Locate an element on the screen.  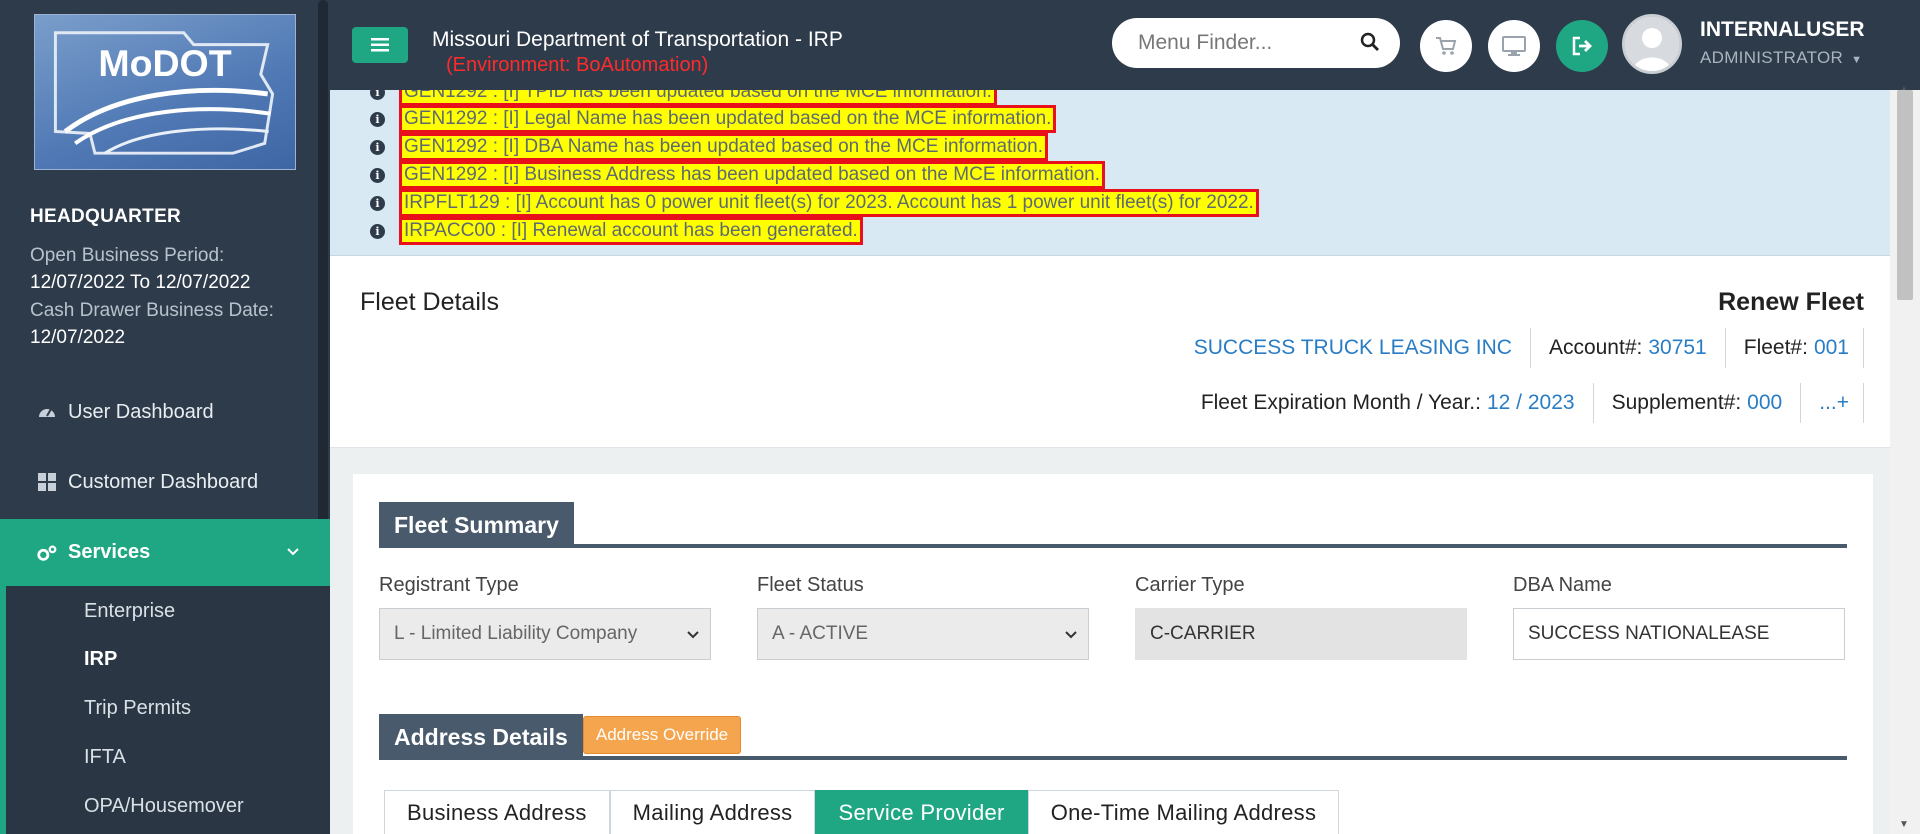
company-name-link: SUCCESS TRUCK LEASING INC is located at coordinates (1353, 348).